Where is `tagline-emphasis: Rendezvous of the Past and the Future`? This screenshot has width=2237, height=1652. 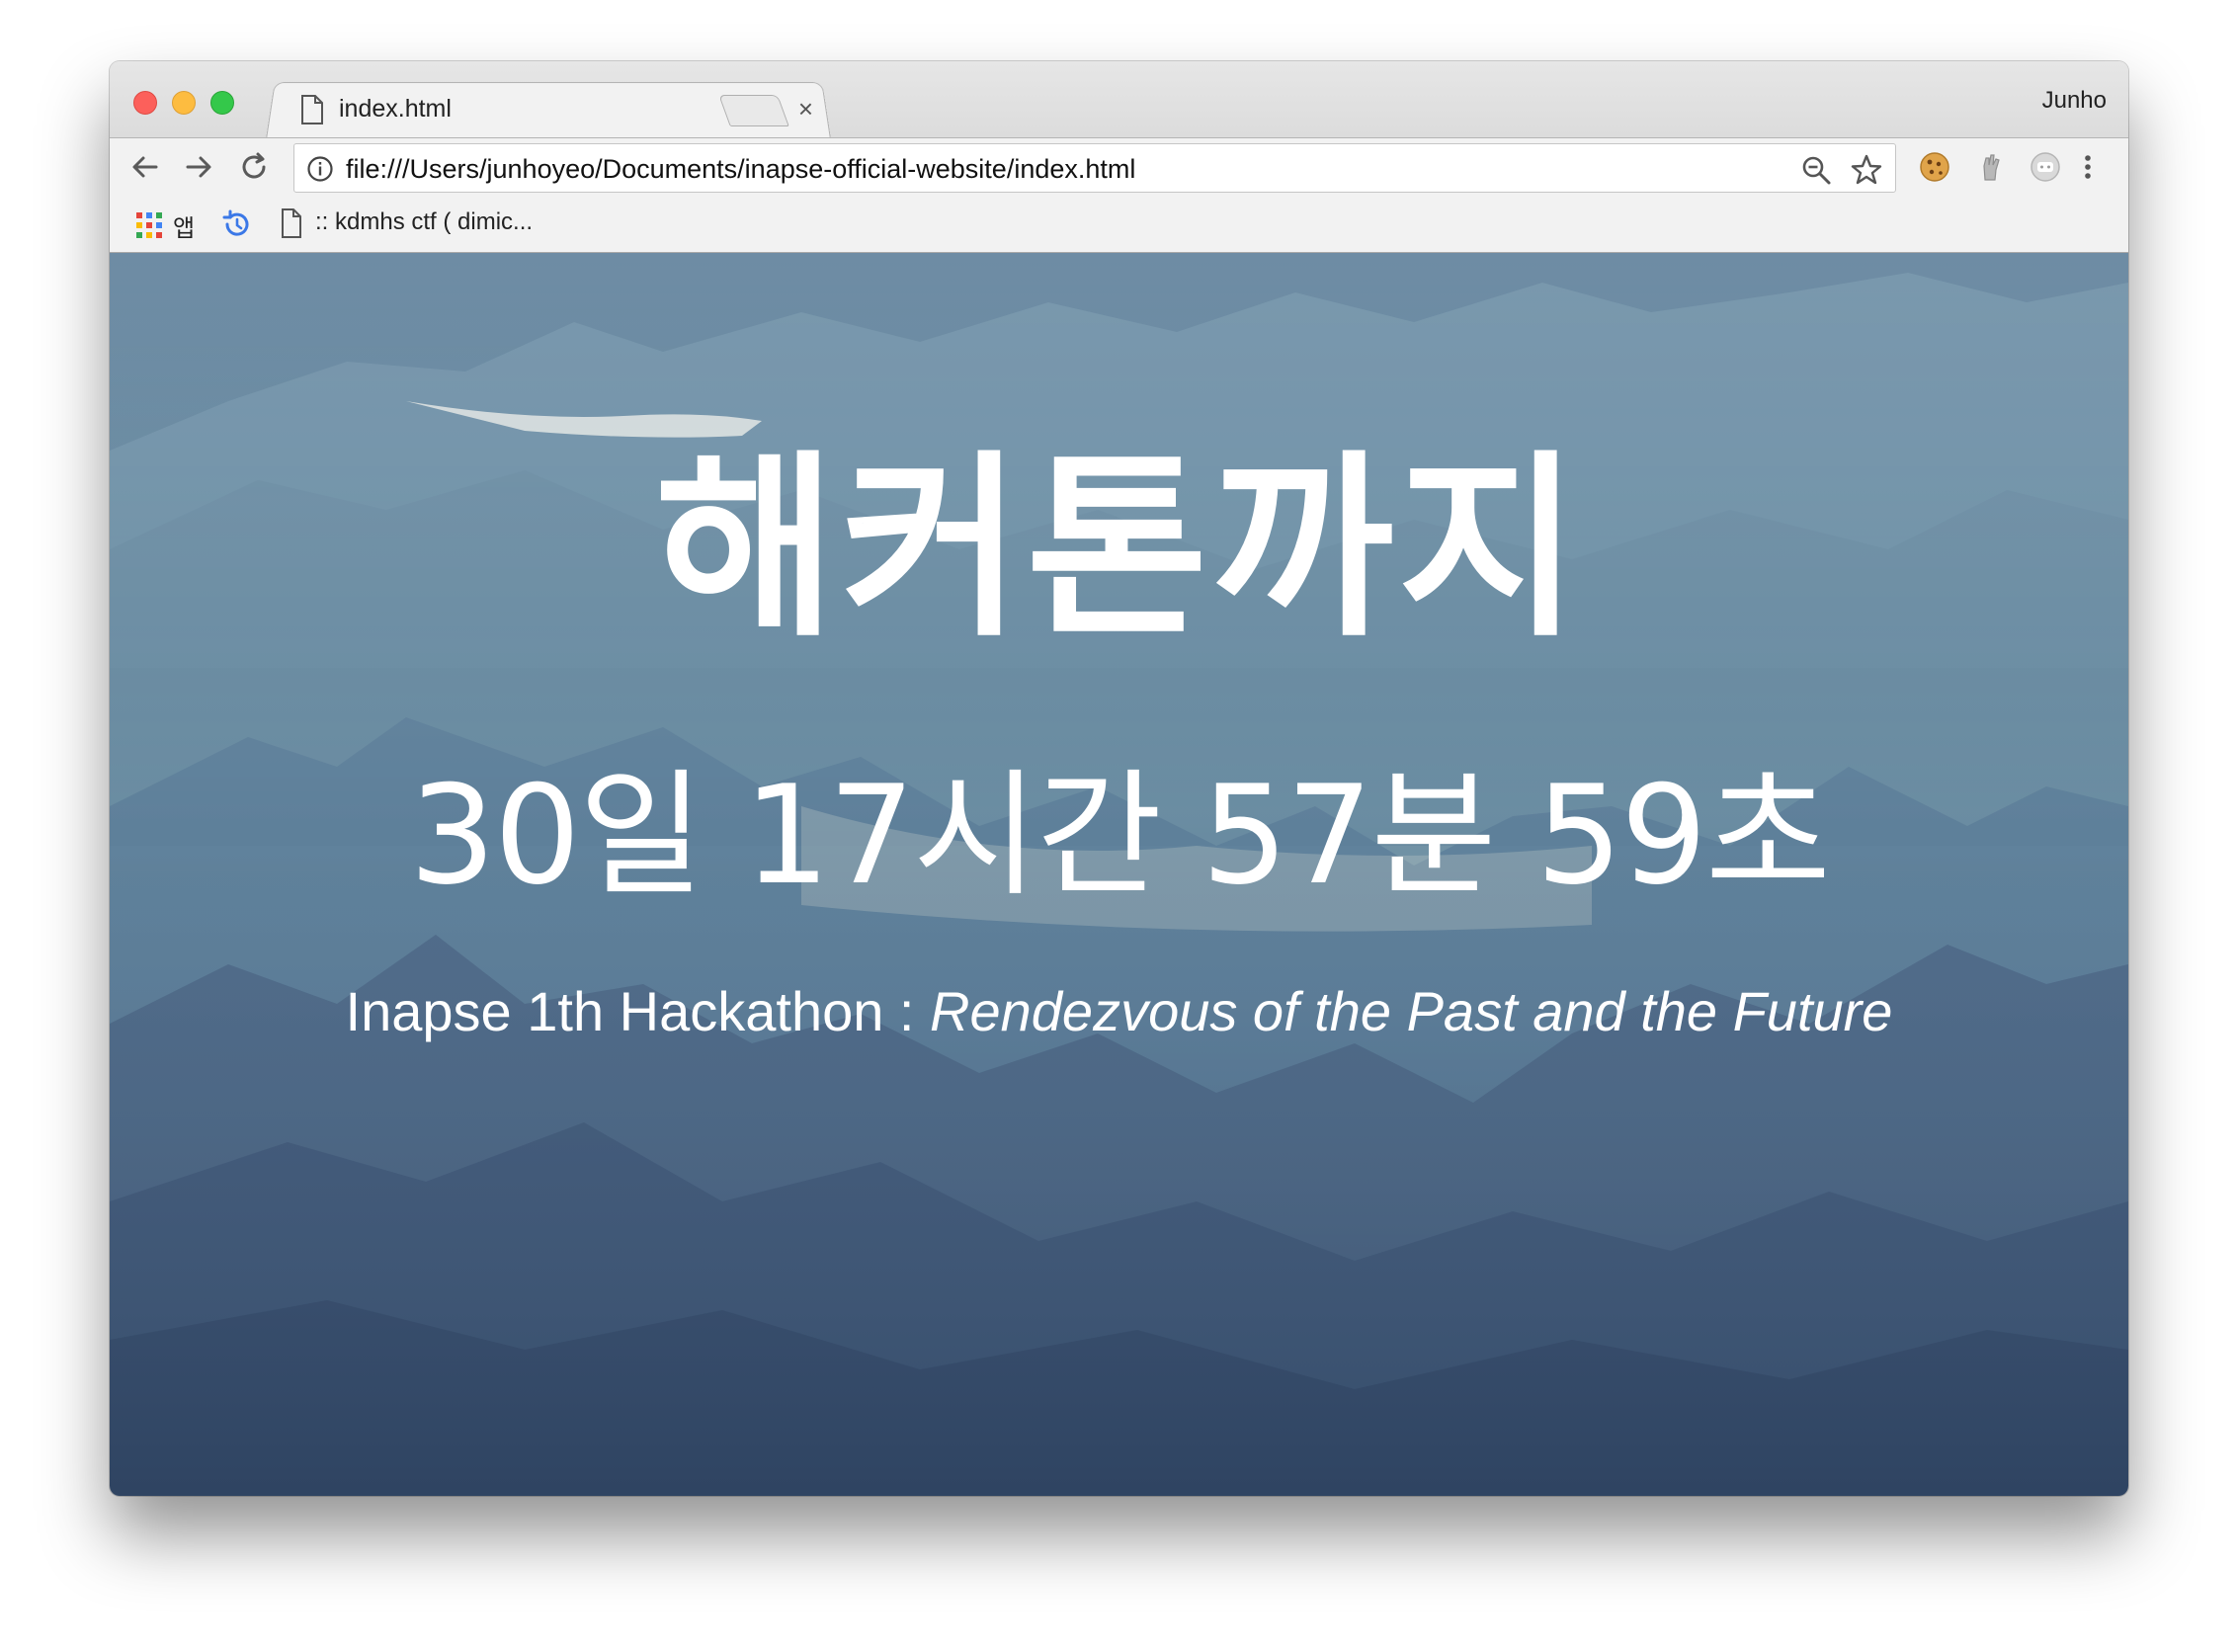 tagline-emphasis: Rendezvous of the Past and the Future is located at coordinates (1411, 1011).